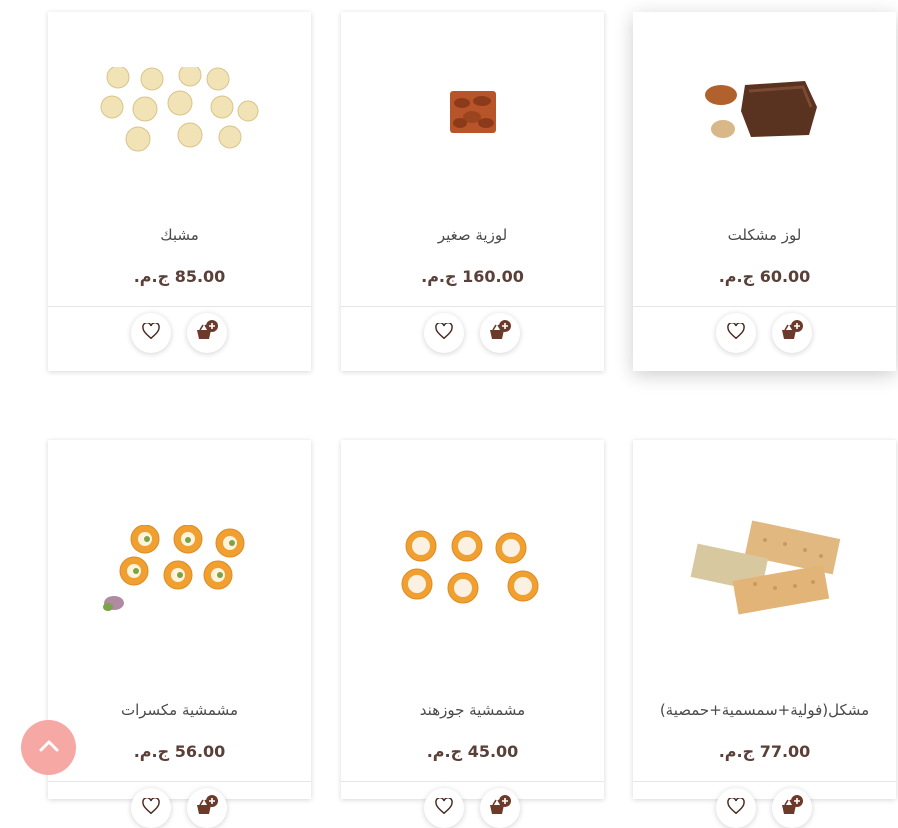 The width and height of the screenshot is (898, 828). I want to click on product-name: مشبك, so click(179, 235).